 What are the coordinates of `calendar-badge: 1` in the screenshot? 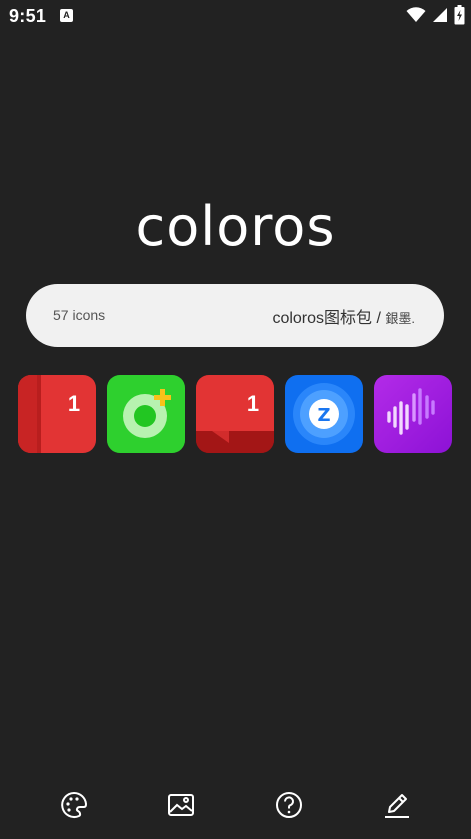 It's located at (74, 403).